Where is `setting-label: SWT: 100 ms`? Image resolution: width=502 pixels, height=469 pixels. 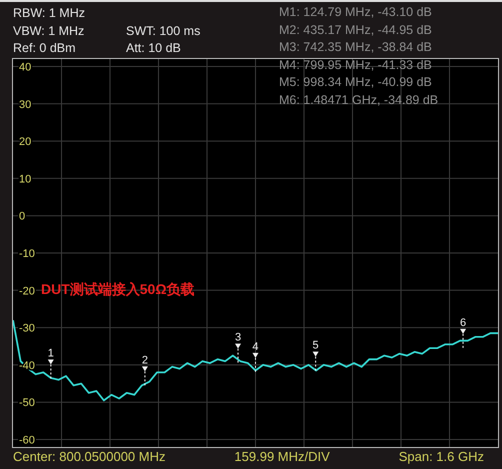
setting-label: SWT: 100 ms is located at coordinates (164, 31).